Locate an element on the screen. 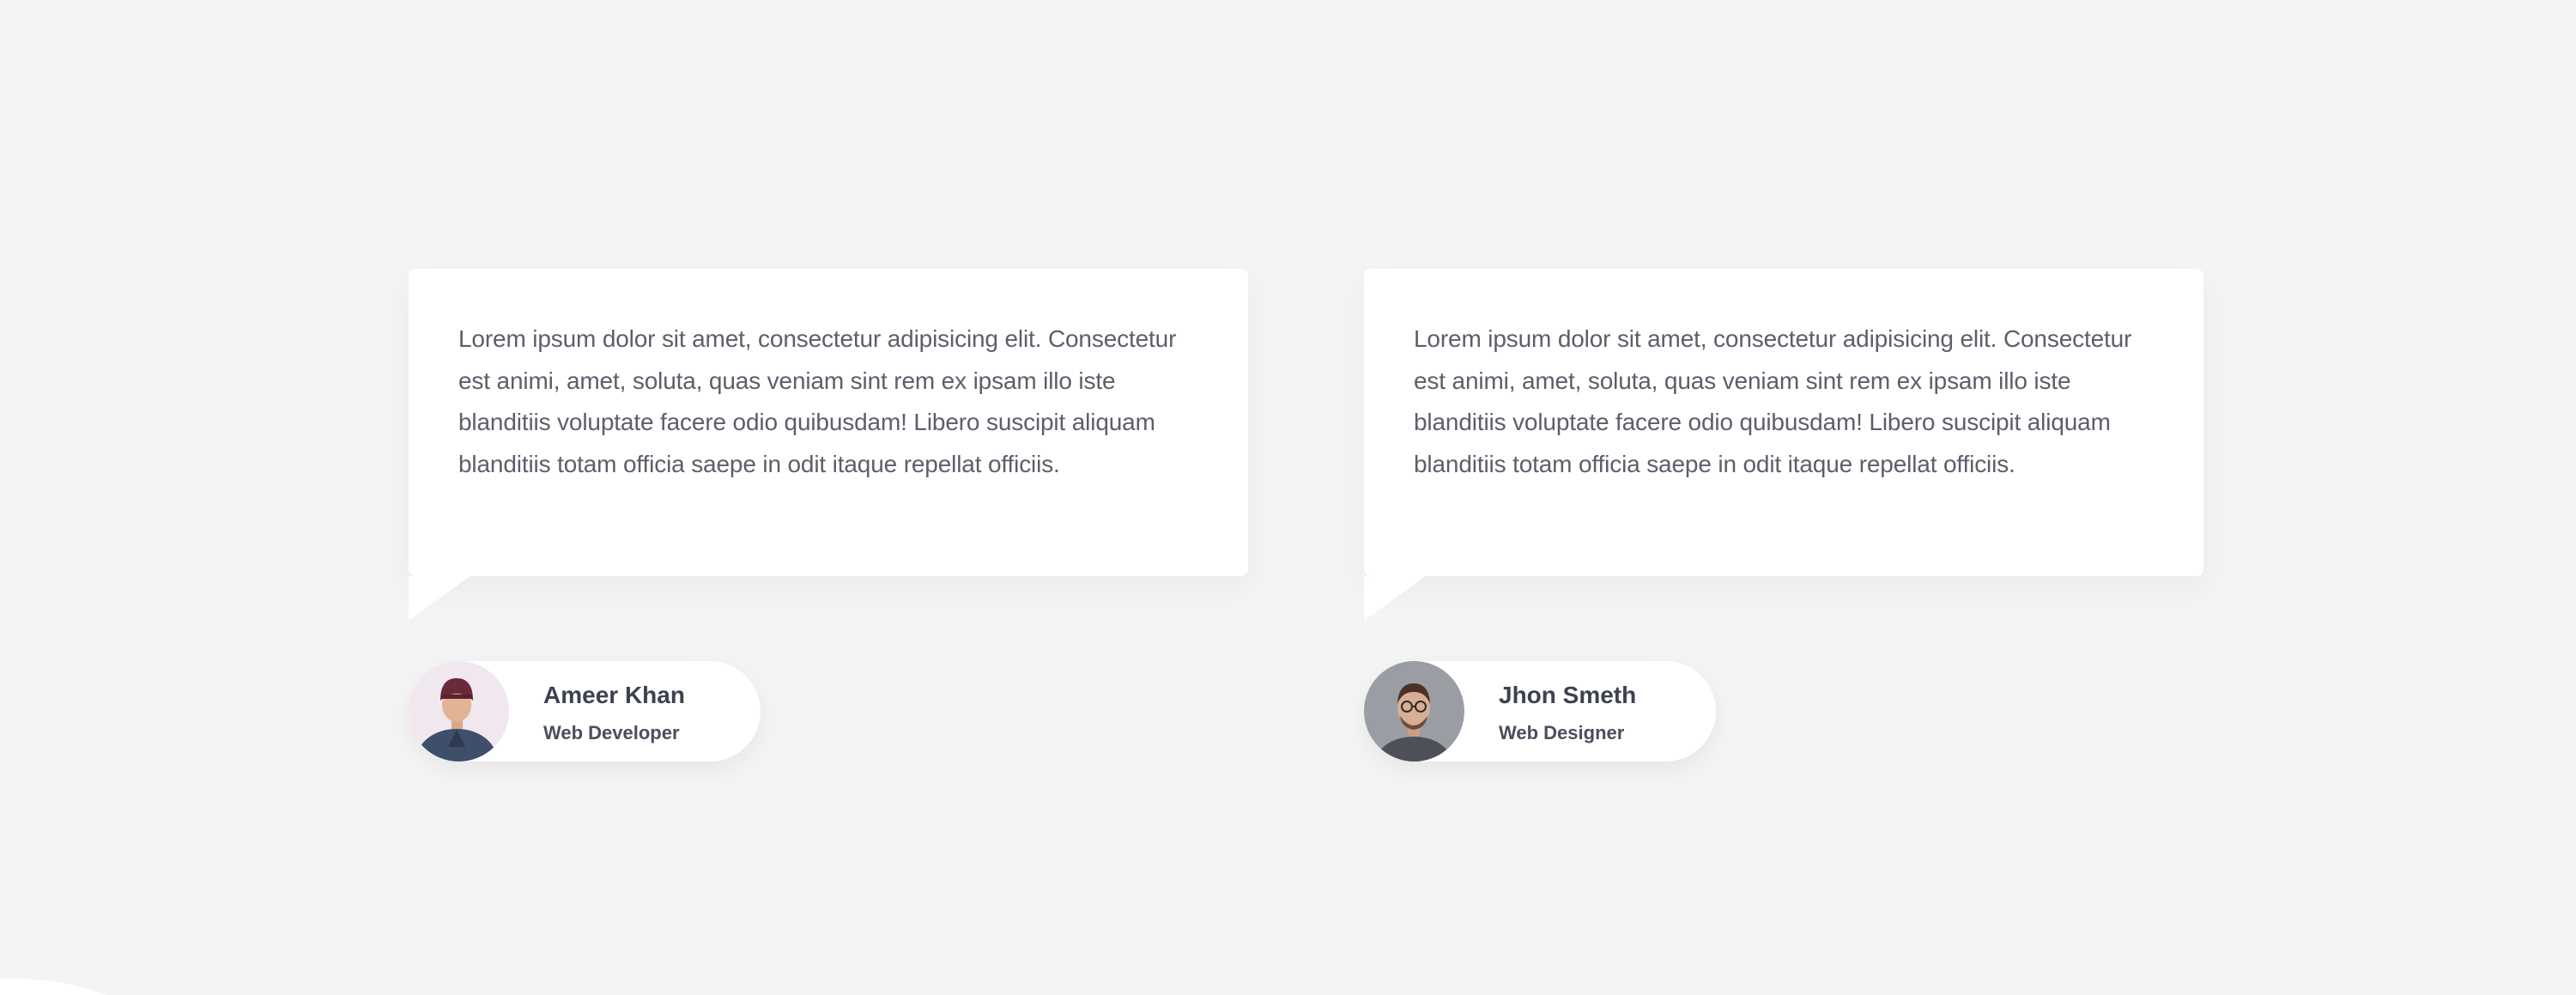 The width and height of the screenshot is (2576, 995). author-role: Web Developer is located at coordinates (611, 732).